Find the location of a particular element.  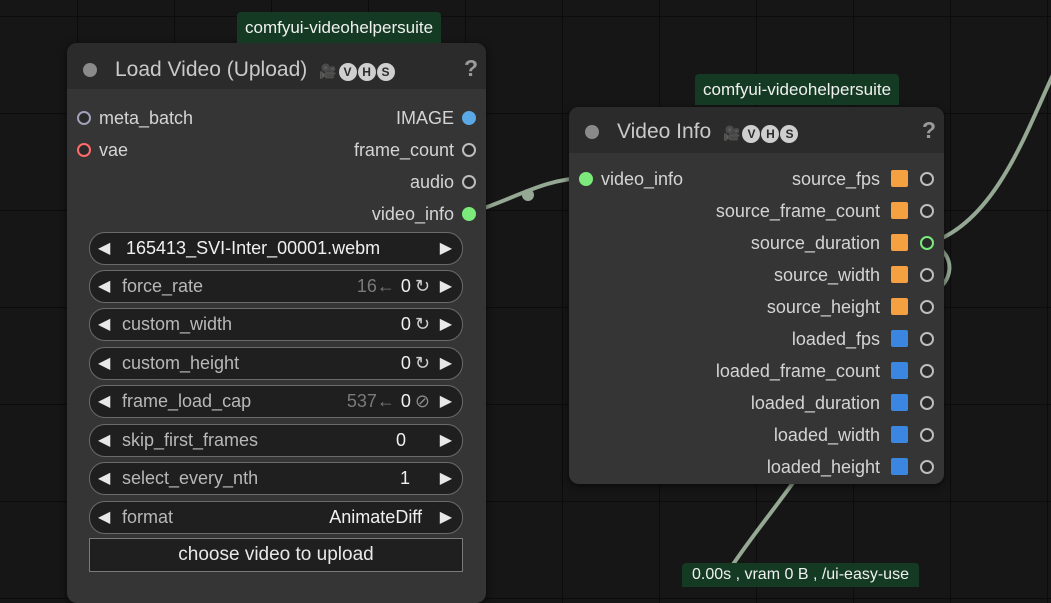

custom-width-widget: ◀ custom_width 0 ↻ ▶ is located at coordinates (276, 324).